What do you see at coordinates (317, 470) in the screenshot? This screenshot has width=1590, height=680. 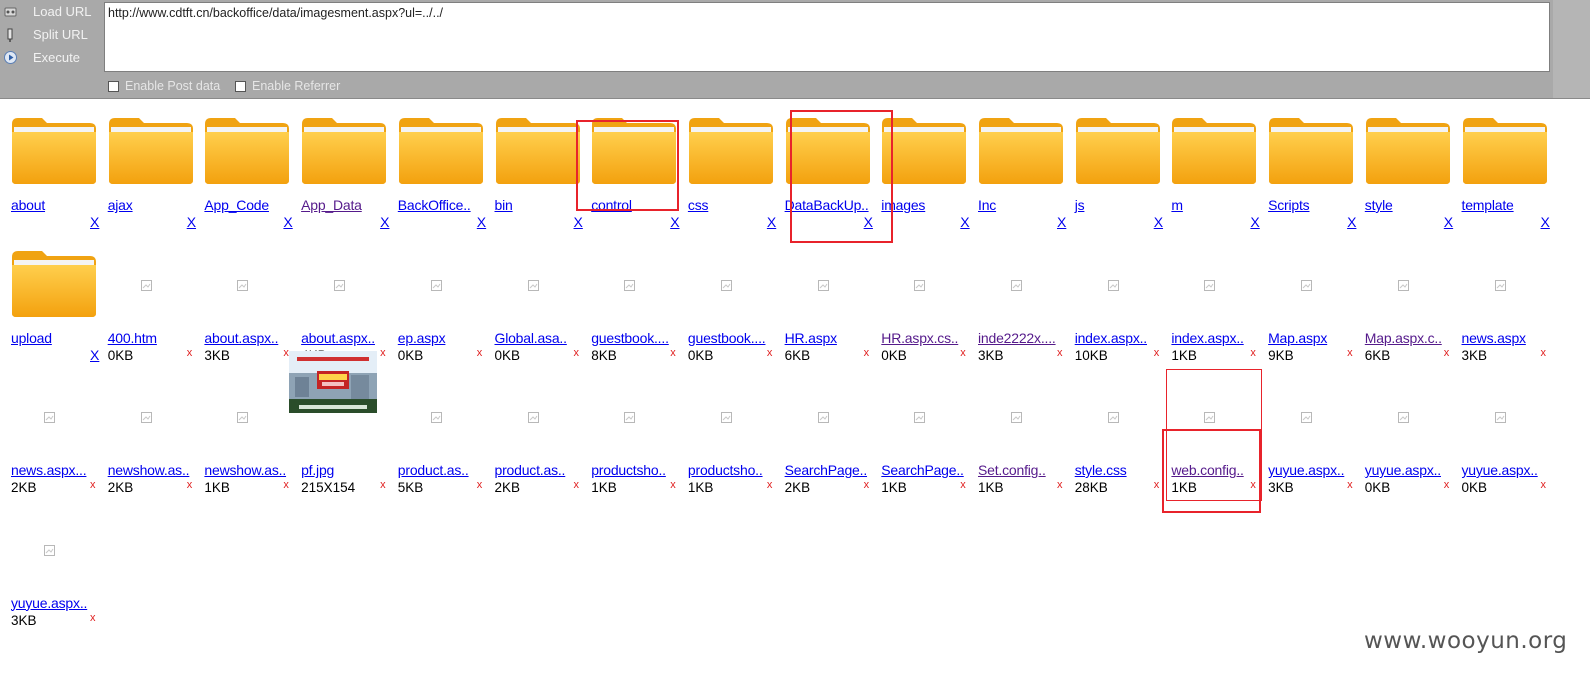 I see `file-link: pf.jpg` at bounding box center [317, 470].